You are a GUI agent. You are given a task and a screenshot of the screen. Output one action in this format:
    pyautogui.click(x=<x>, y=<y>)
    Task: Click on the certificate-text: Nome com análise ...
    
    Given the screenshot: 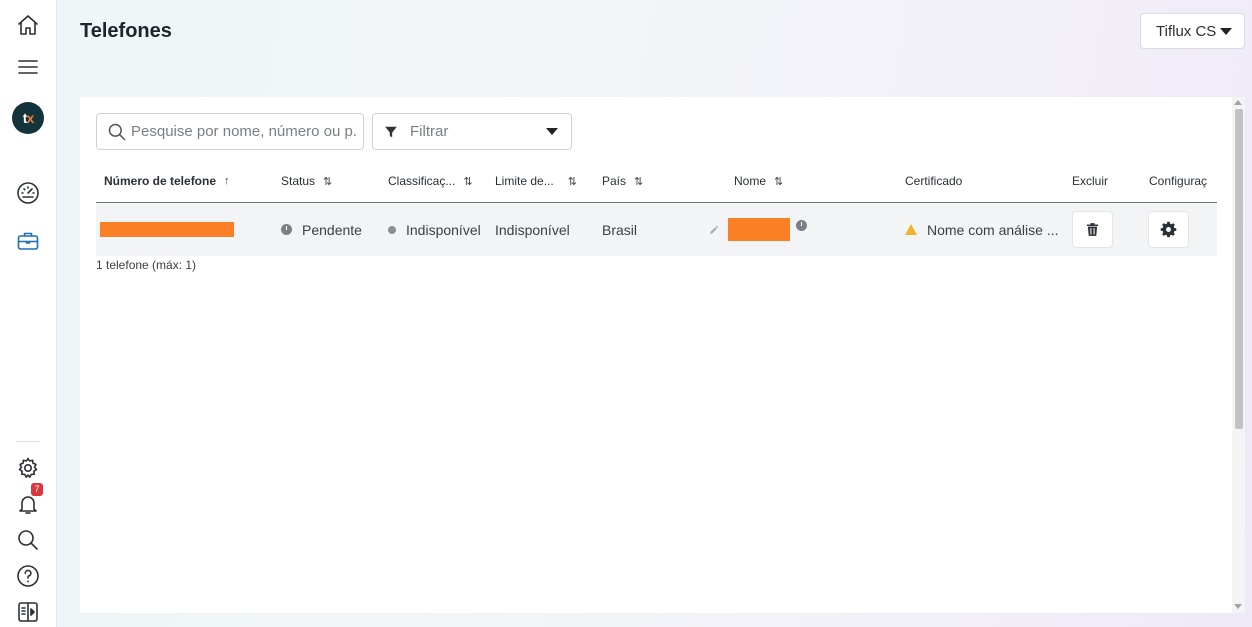 What is the action you would take?
    pyautogui.click(x=993, y=229)
    